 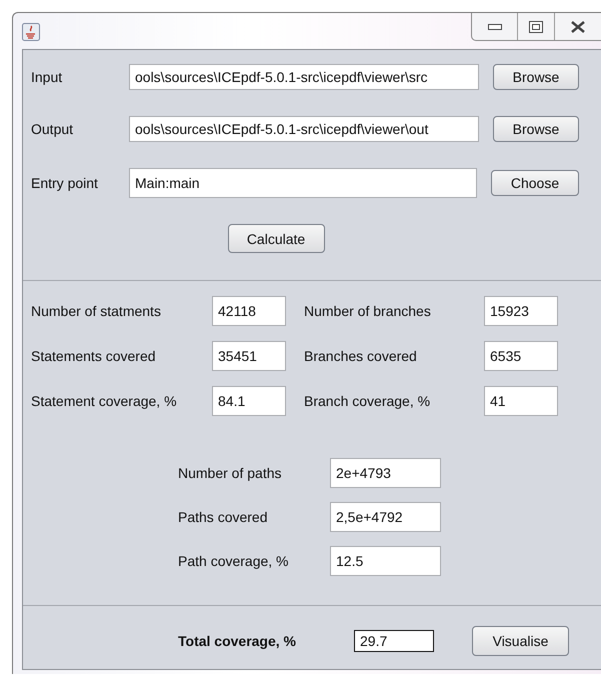 I want to click on calculate-button: Calculate, so click(x=276, y=238).